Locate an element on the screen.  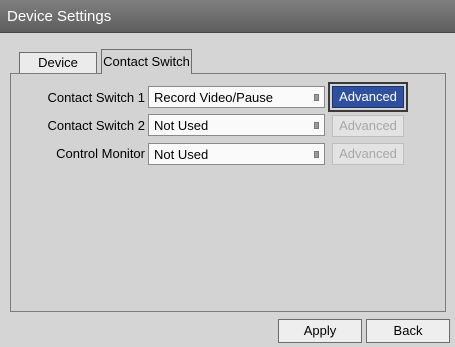
tab-contact-switch: Contact Switch is located at coordinates (146, 61).